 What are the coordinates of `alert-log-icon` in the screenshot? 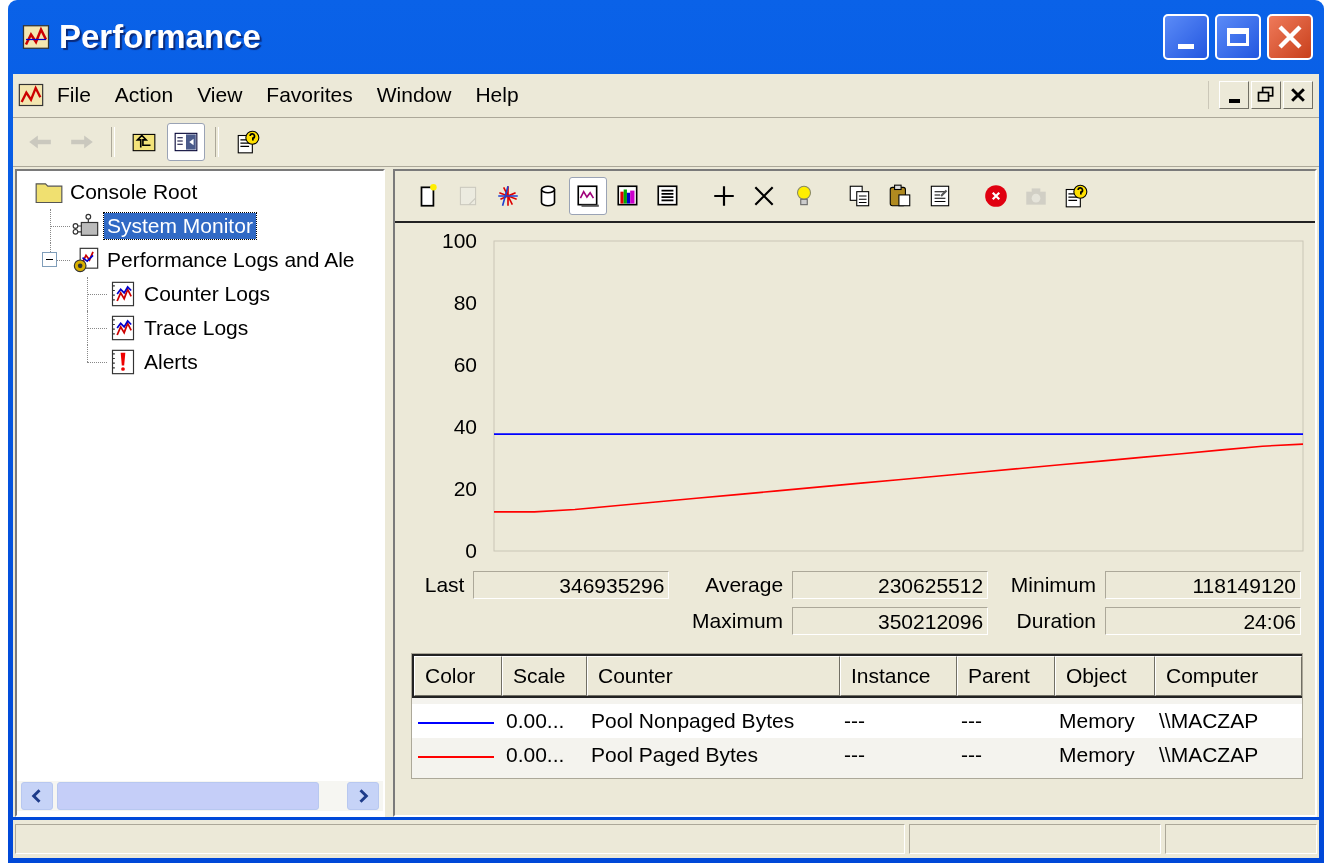 It's located at (123, 362).